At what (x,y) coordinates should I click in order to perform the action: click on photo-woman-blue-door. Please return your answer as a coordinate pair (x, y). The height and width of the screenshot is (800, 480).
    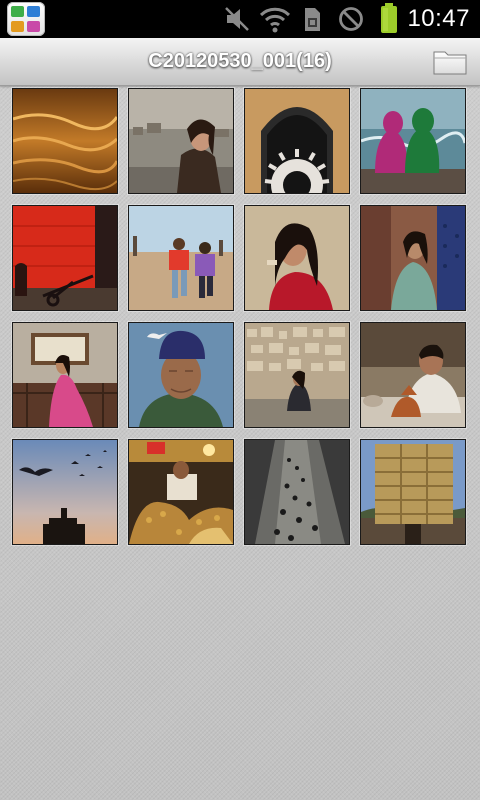
    Looking at the image, I should click on (413, 258).